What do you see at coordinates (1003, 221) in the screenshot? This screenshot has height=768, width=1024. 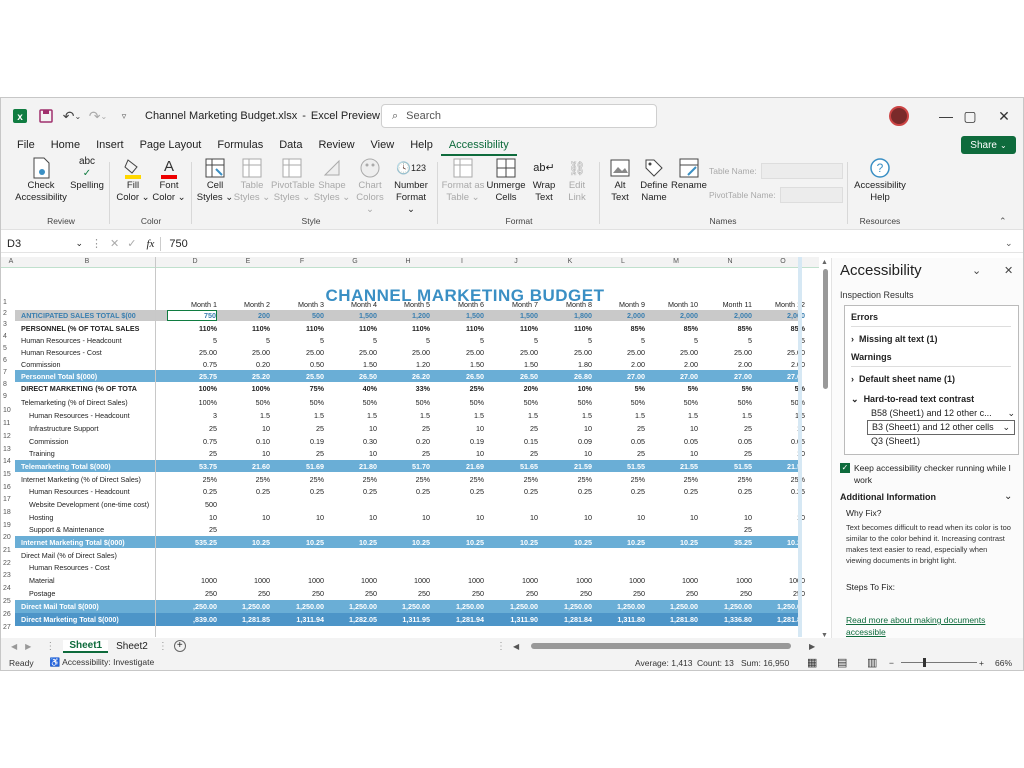 I see `collapse-ribbon-icon: ⌃` at bounding box center [1003, 221].